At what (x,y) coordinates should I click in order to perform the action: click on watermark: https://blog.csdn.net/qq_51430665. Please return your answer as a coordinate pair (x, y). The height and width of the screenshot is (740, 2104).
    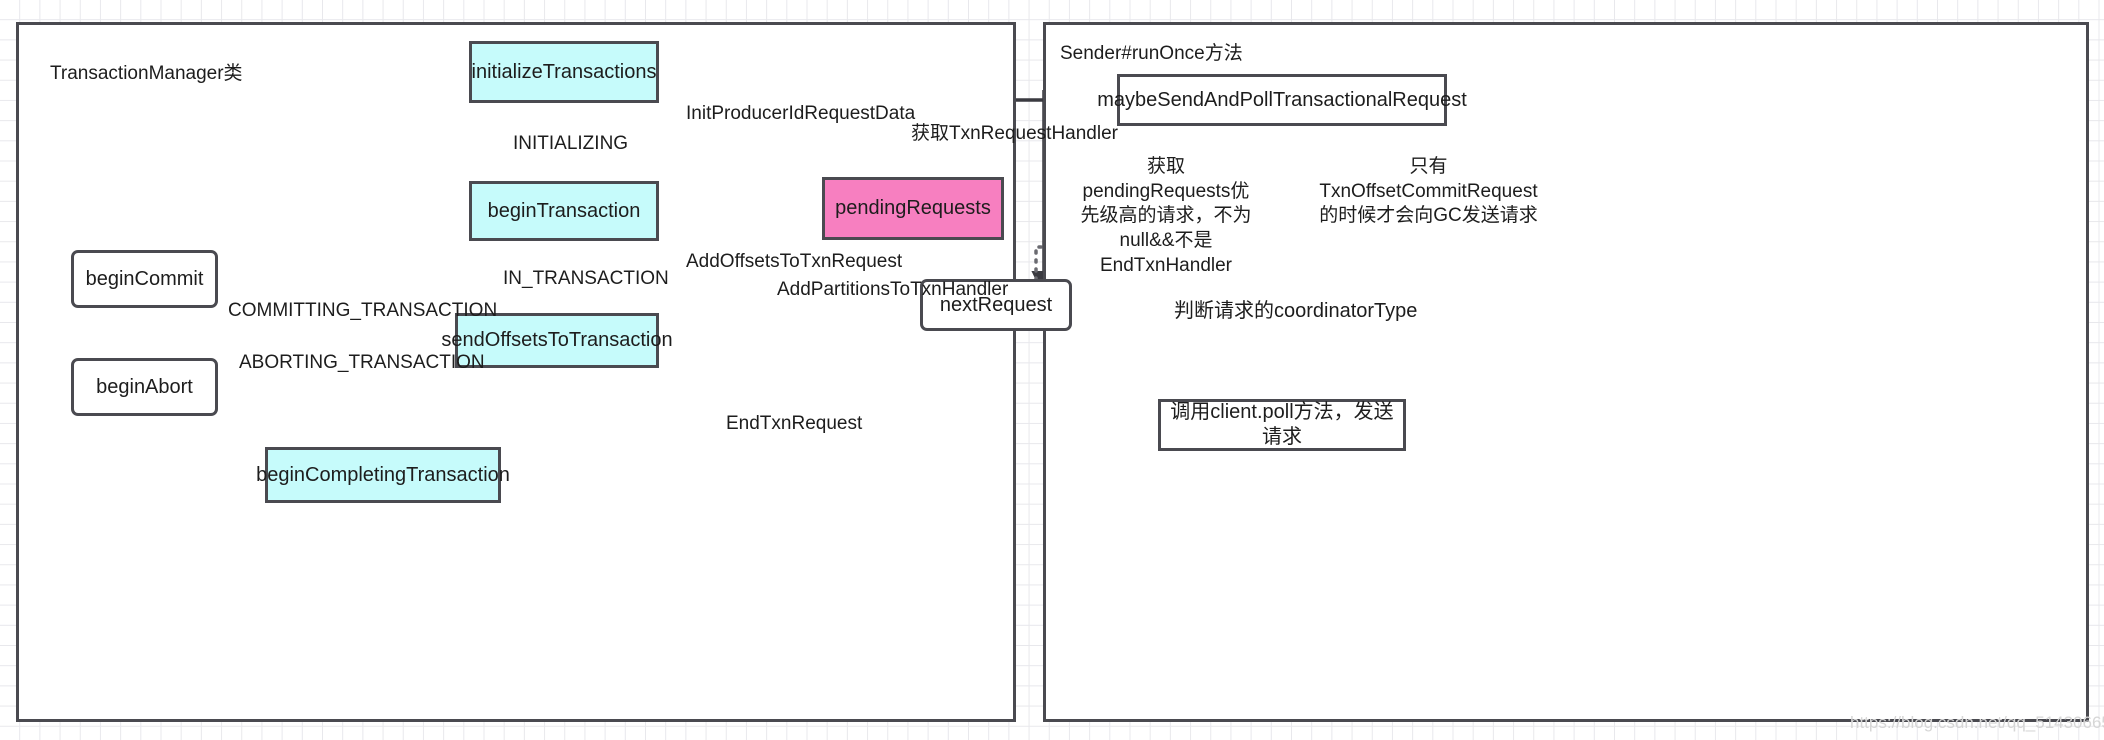
    Looking at the image, I should click on (1977, 722).